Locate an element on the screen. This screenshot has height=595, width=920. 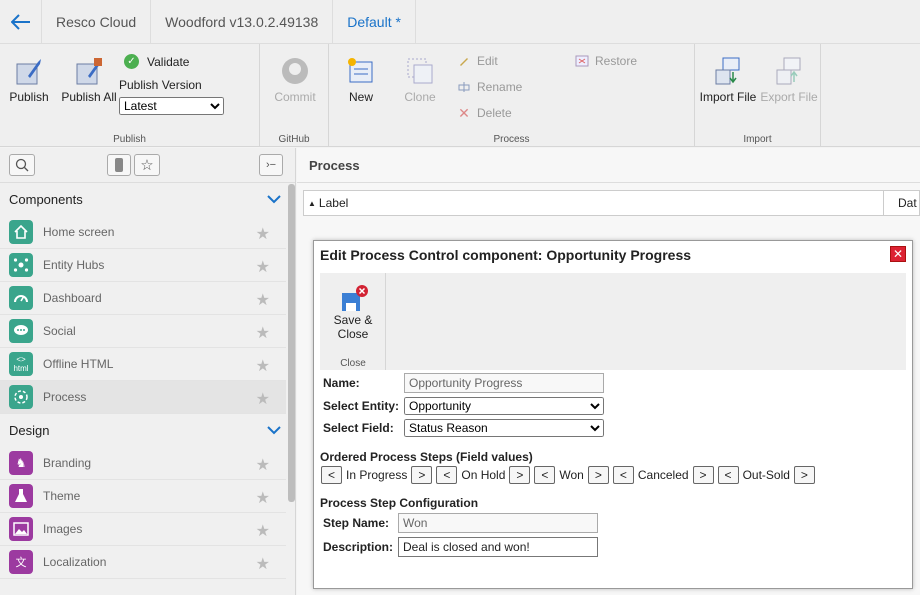
select-field-dropdown: Status Reason is located at coordinates (504, 428).